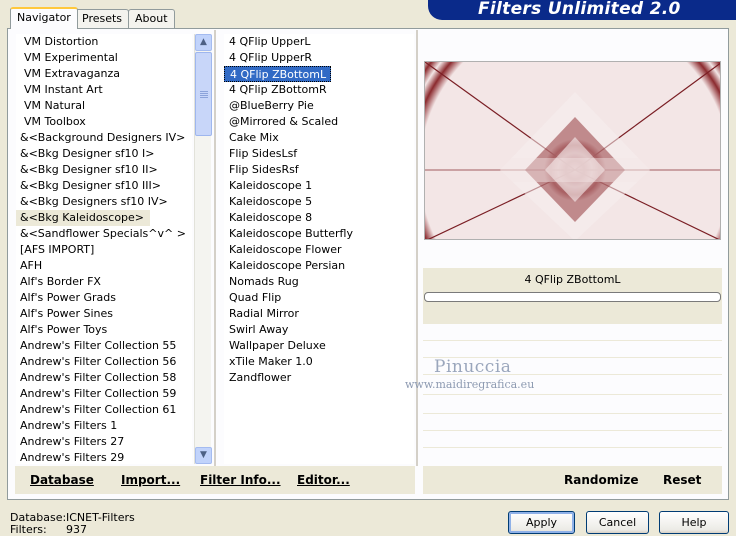 The width and height of the screenshot is (736, 536). I want to click on category-item: [AFS IMPORT], so click(104, 250).